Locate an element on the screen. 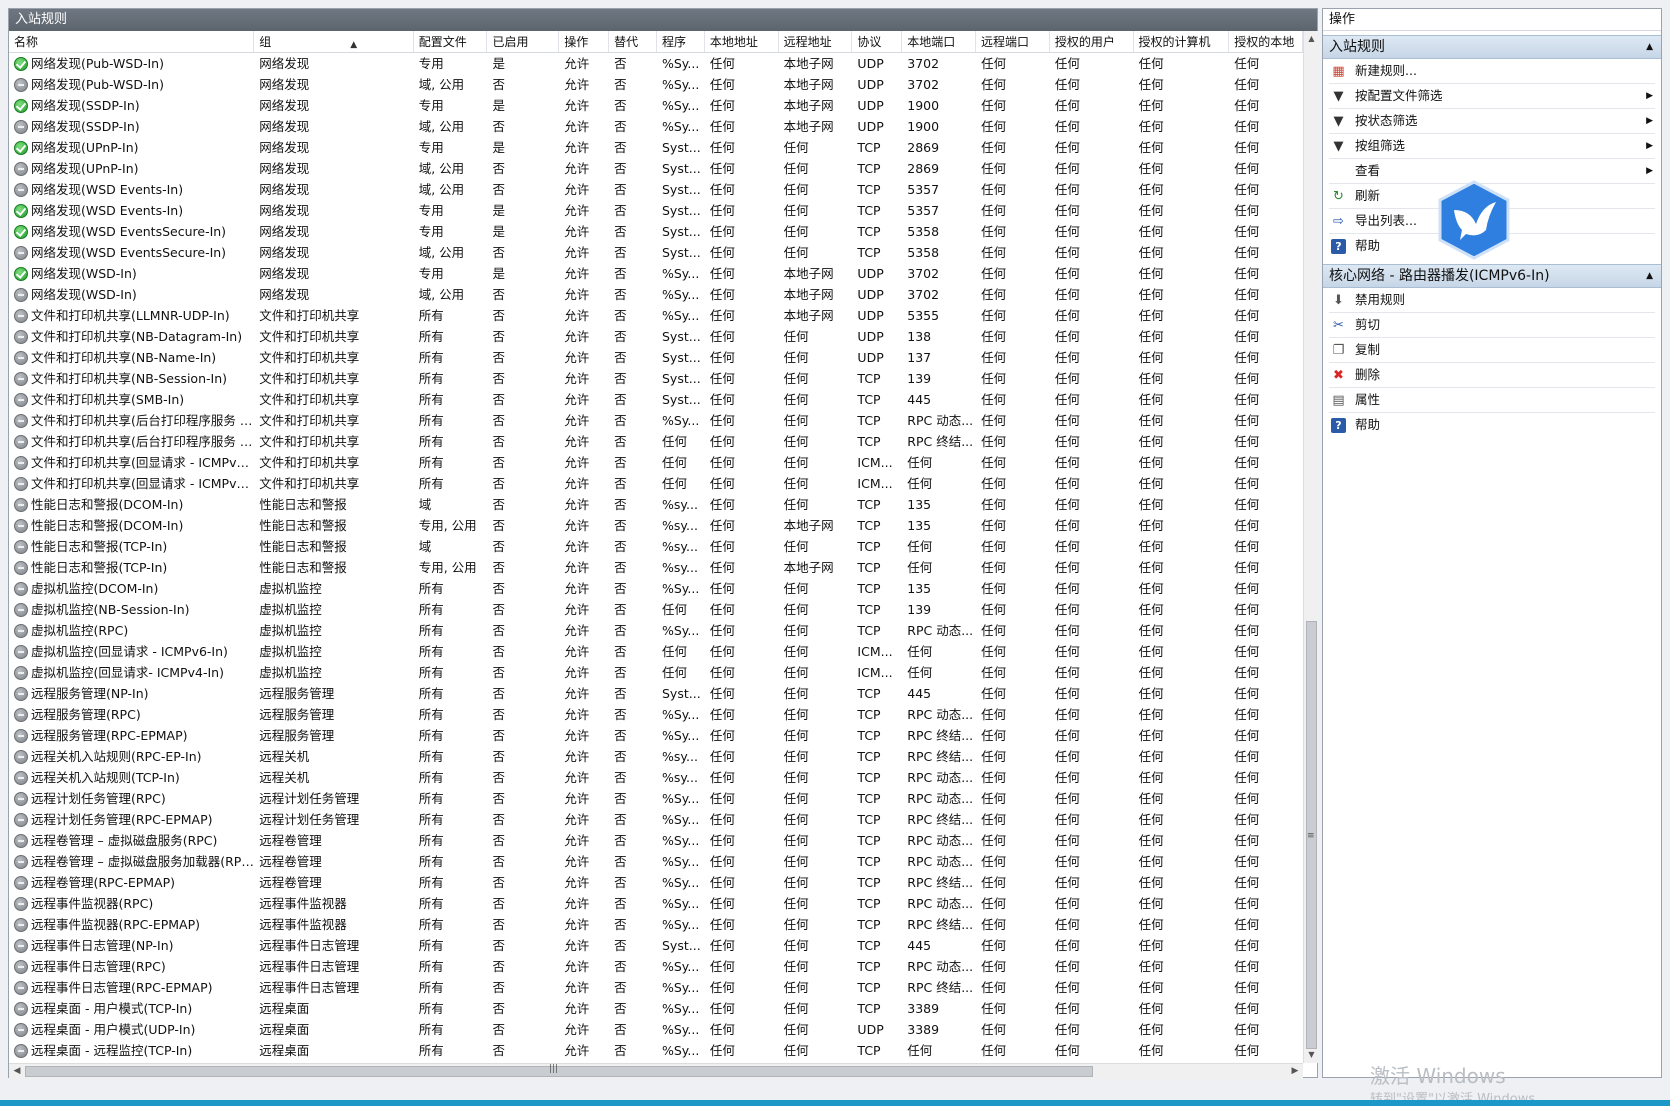  action-item: ✂ 剪切 is located at coordinates (1492, 325).